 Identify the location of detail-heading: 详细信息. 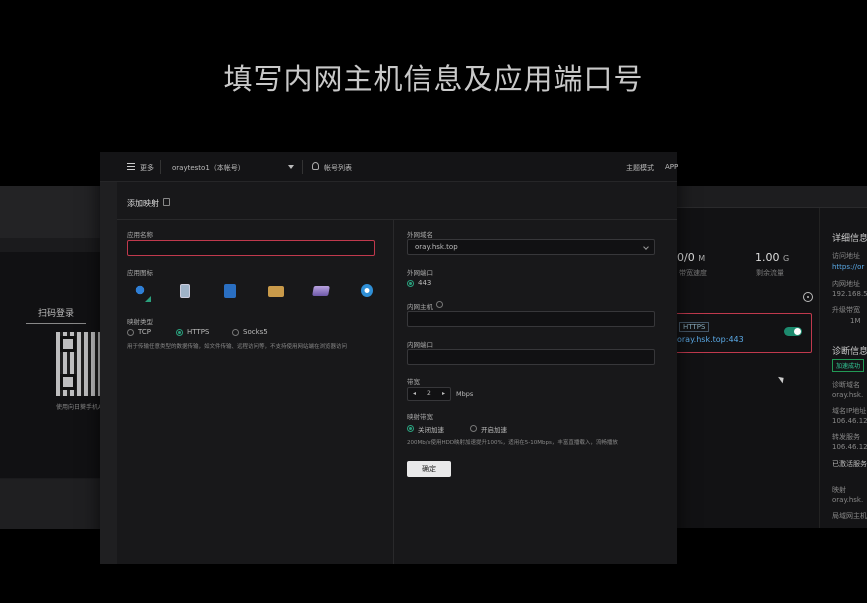
(849, 239).